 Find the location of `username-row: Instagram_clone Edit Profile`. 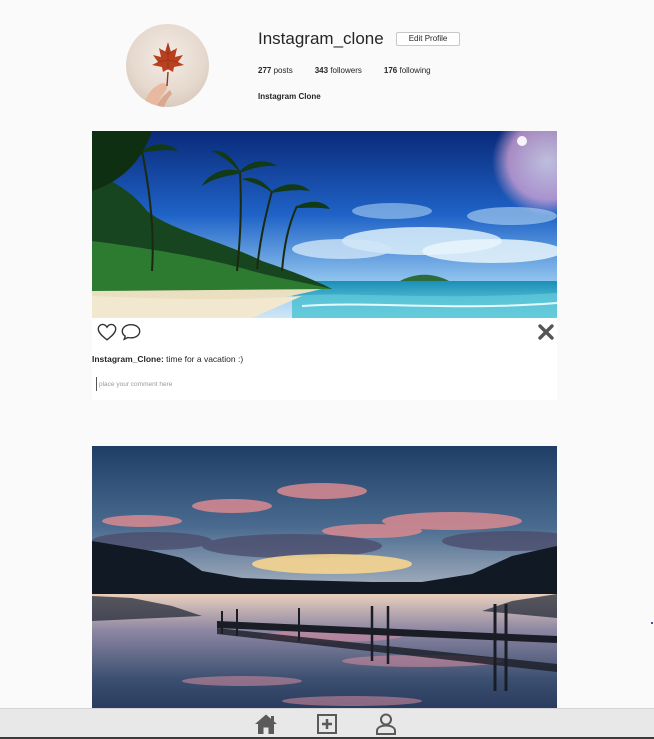

username-row: Instagram_clone Edit Profile is located at coordinates (418, 39).